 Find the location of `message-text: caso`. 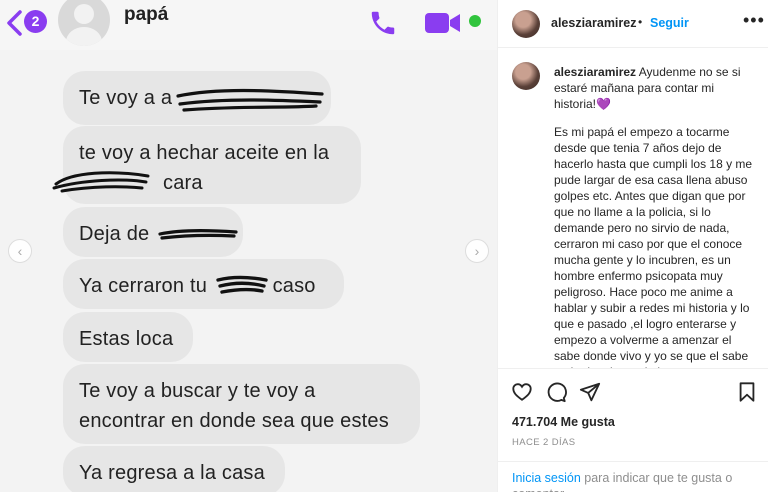

message-text: caso is located at coordinates (294, 286).